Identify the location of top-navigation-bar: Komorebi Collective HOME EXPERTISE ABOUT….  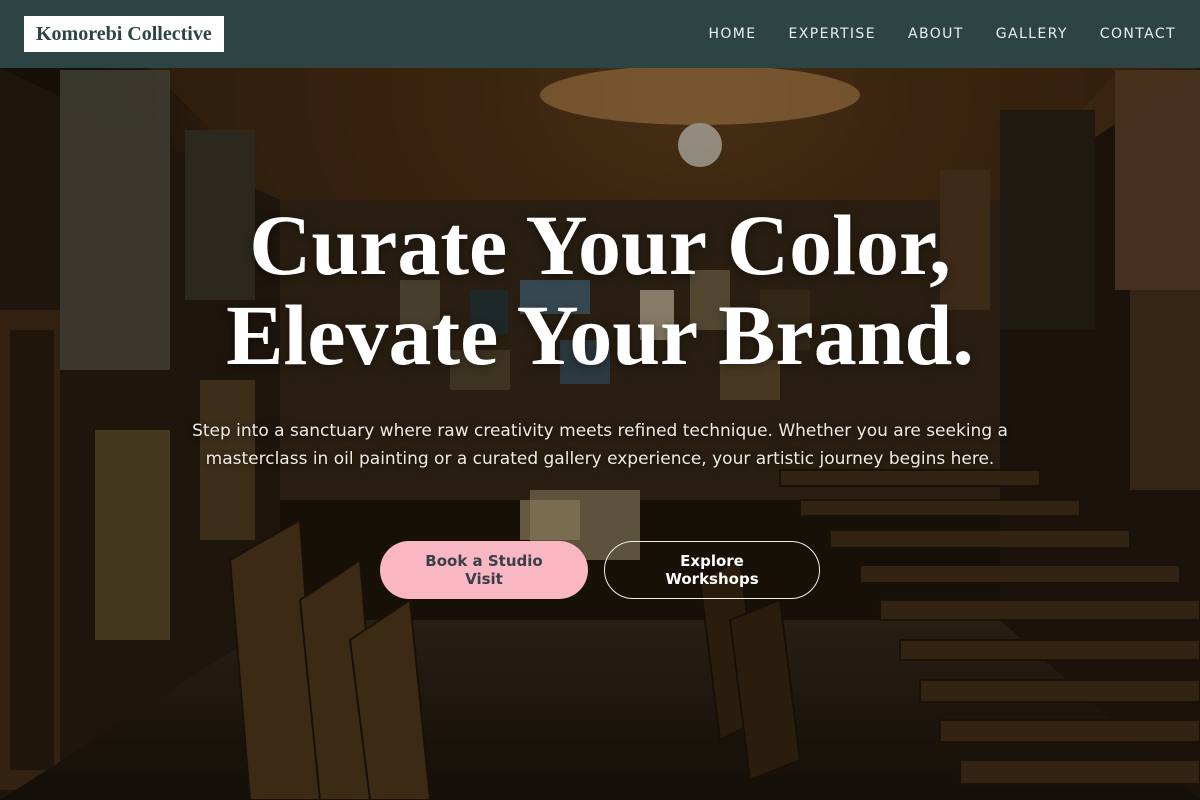
(600, 34).